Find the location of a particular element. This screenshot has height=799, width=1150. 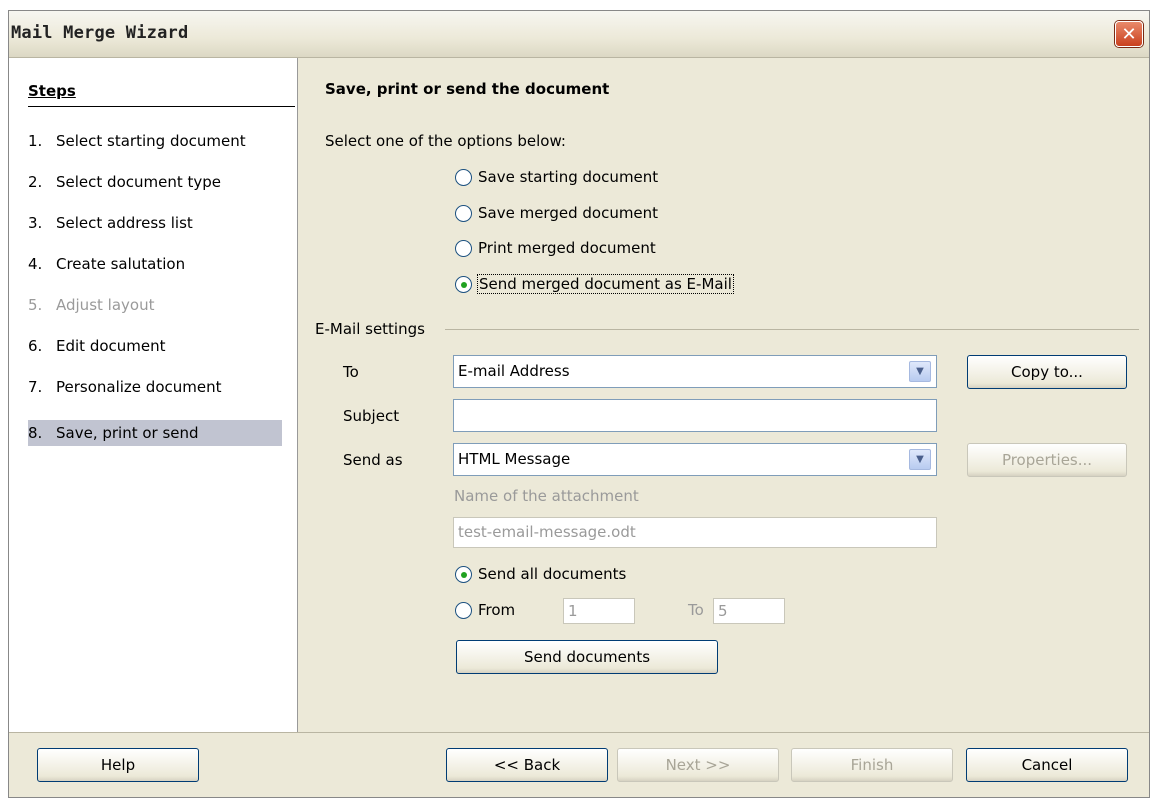

range-option: From is located at coordinates (485, 610).